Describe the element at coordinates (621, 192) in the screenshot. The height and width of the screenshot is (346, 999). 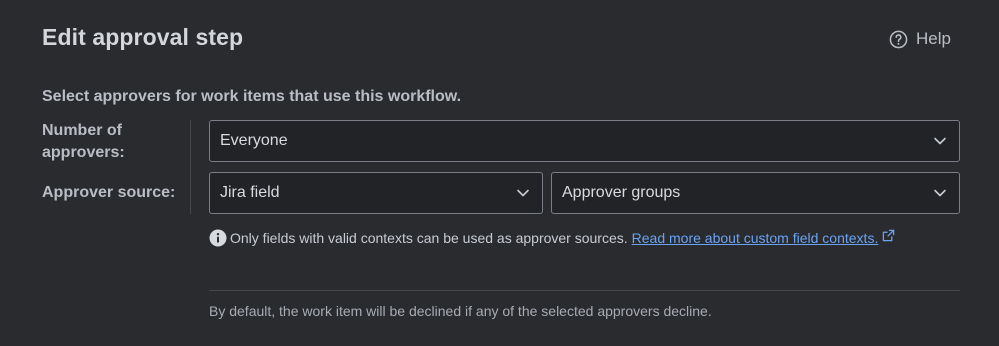
I see `approver-field-value: Approver groups` at that location.